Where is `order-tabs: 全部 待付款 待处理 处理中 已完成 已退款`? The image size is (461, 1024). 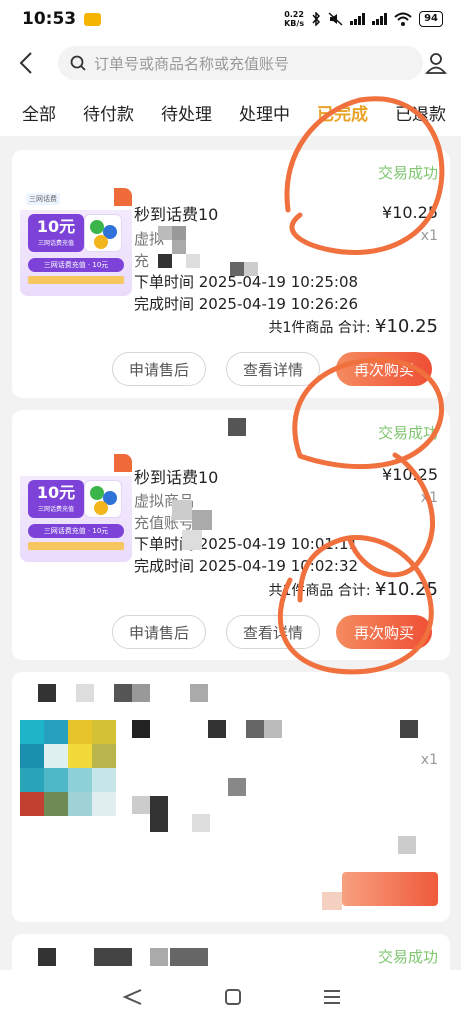
order-tabs: 全部 待付款 待处理 处理中 已完成 已退款 is located at coordinates (230, 112).